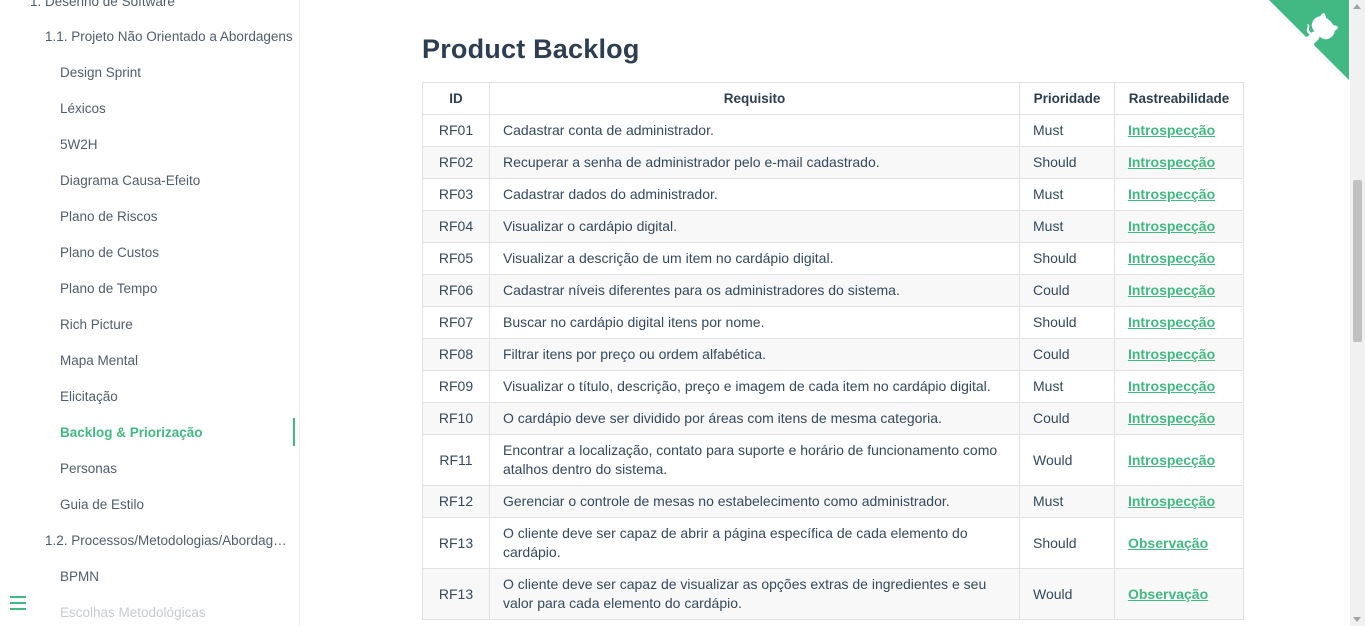  What do you see at coordinates (1357, 6) in the screenshot?
I see `scroll-up-icon` at bounding box center [1357, 6].